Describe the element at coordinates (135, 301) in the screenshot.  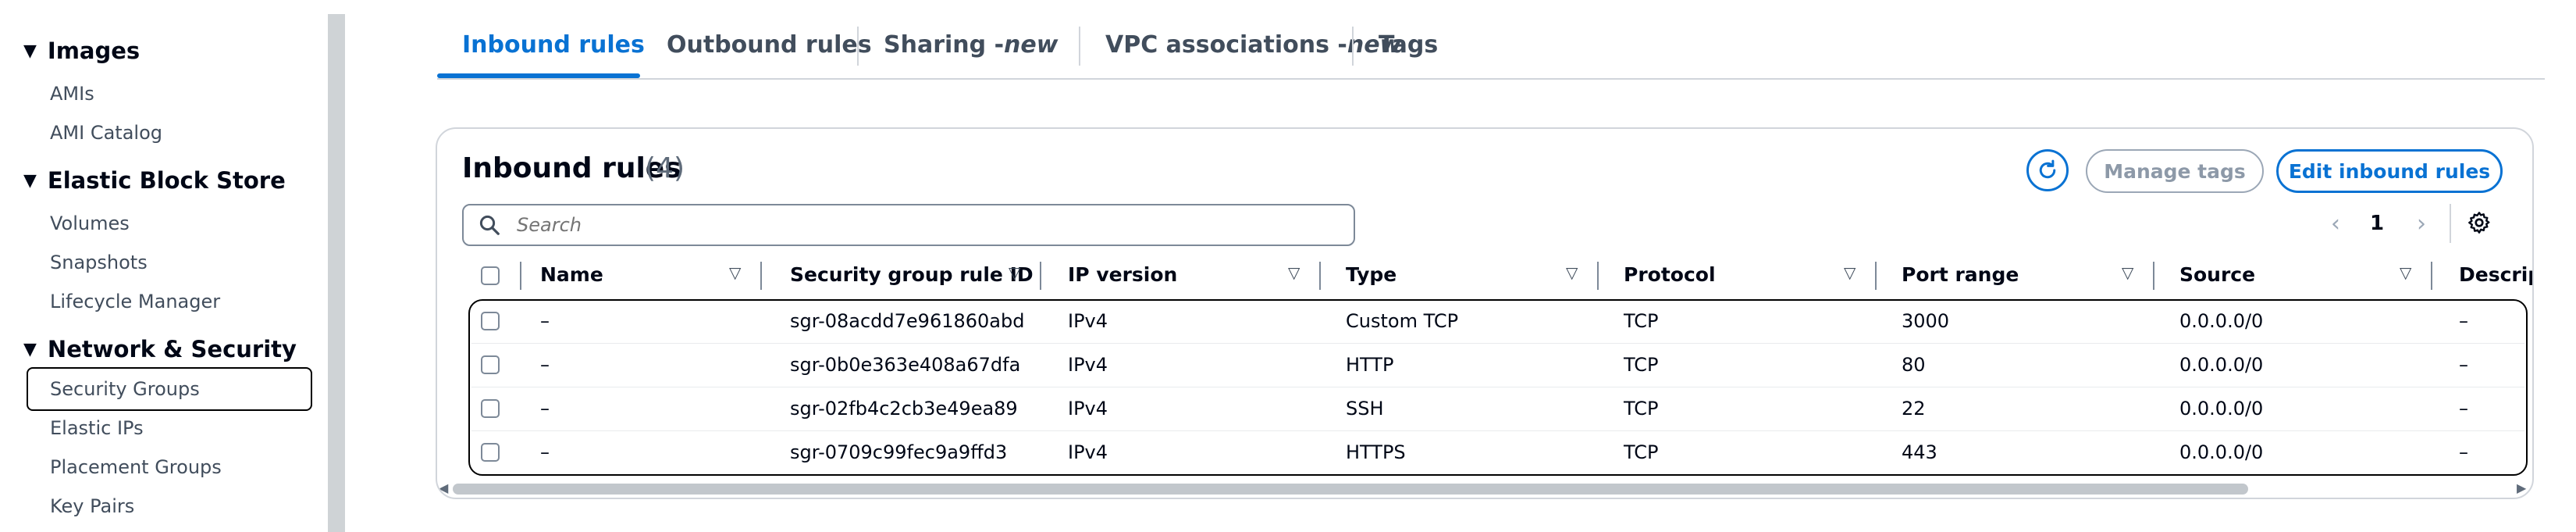
I see `sidebar-item-lifecycle-manager: Lifecycle Manager` at that location.